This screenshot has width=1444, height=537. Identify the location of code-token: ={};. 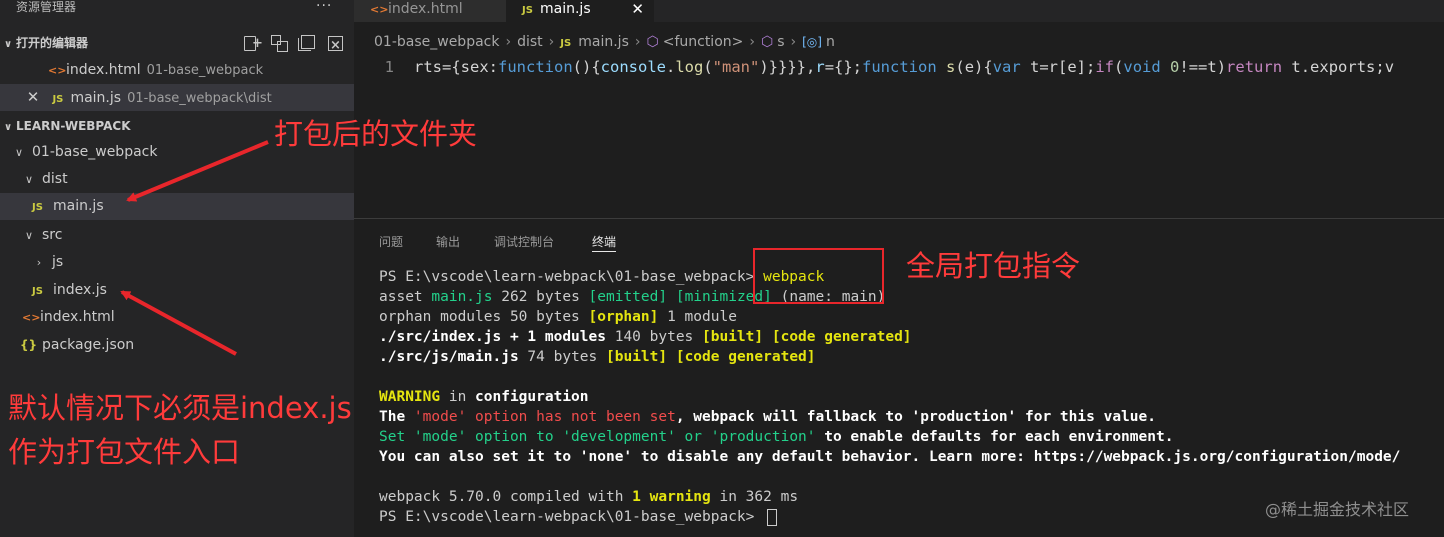
(843, 67).